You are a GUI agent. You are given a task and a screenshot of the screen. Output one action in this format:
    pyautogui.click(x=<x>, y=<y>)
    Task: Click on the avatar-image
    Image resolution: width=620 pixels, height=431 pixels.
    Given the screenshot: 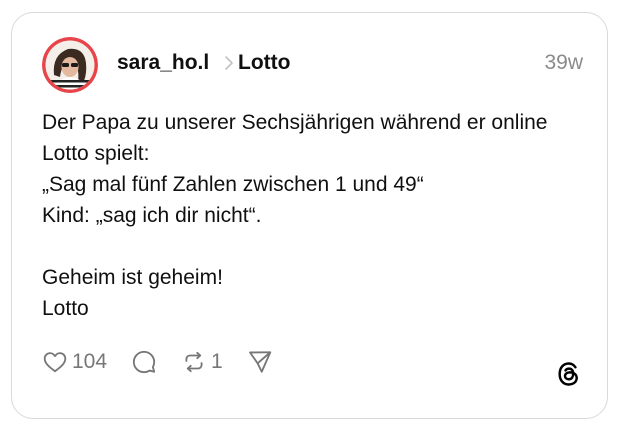 What is the action you would take?
    pyautogui.click(x=70, y=65)
    